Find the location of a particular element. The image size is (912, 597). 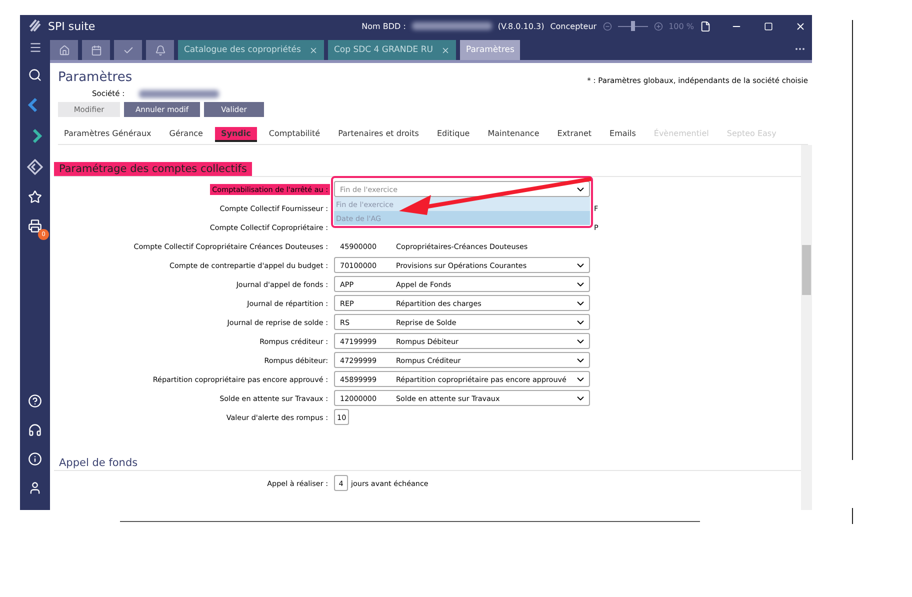

star-button is located at coordinates (35, 197).